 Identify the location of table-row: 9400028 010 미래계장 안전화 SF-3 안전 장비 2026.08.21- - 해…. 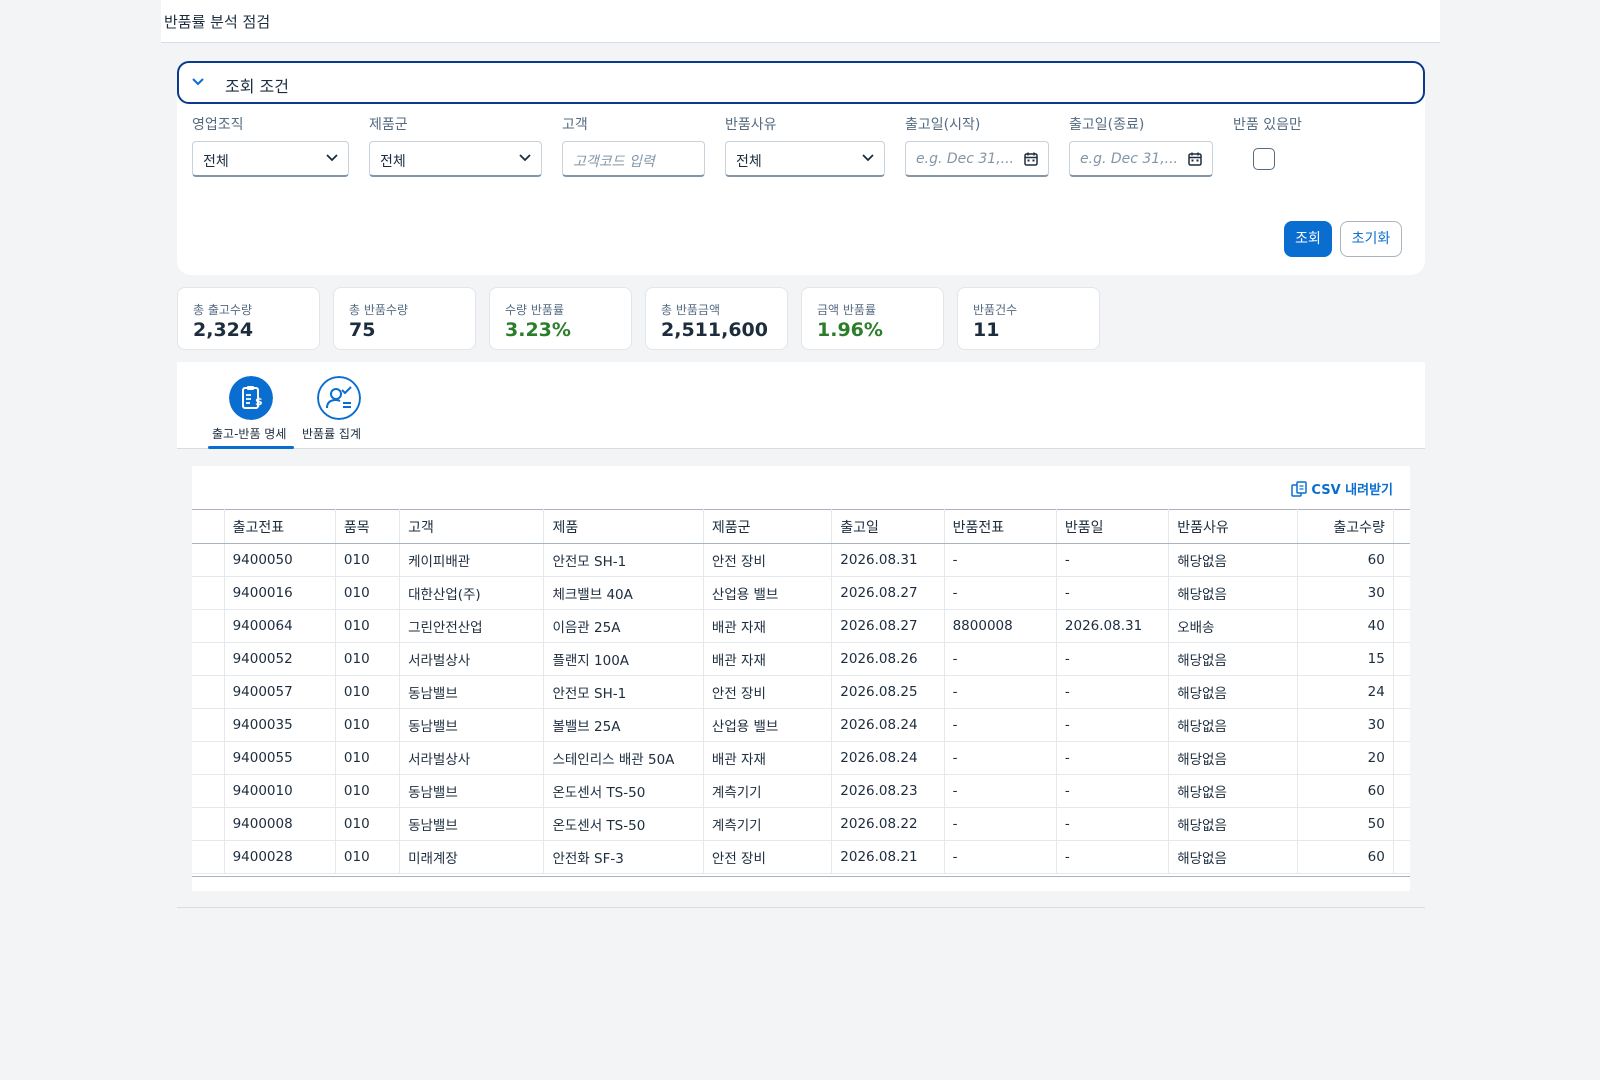
(801, 857).